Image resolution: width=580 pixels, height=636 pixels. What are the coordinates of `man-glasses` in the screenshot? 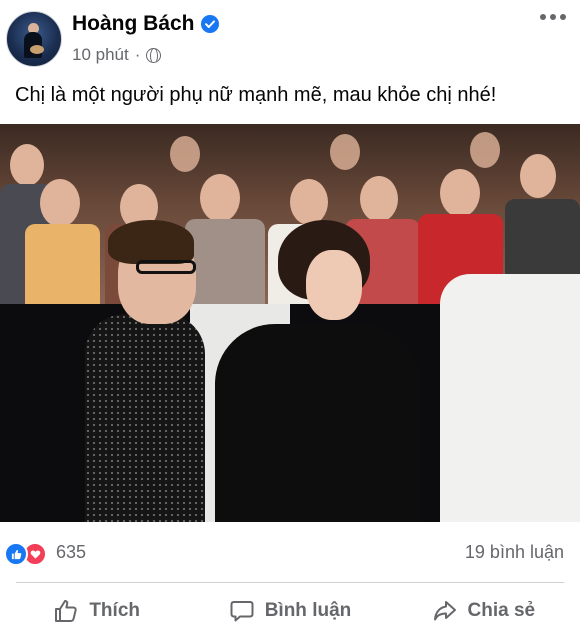 It's located at (166, 267).